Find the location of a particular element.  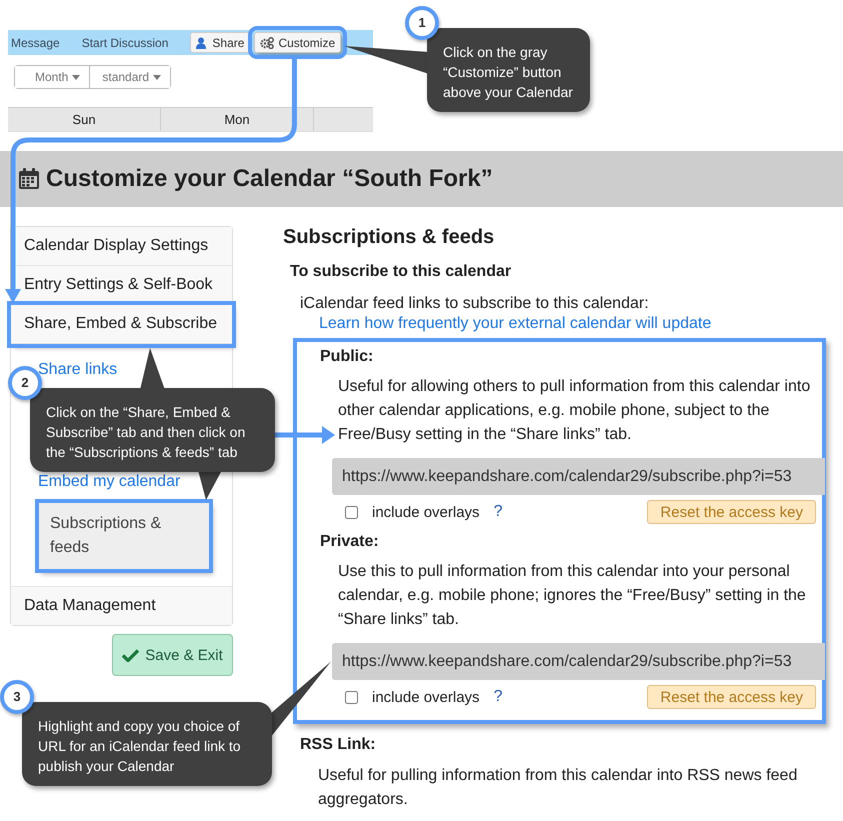

feed-description: Useful for allowing others to pull information from this calendar into other calendar applications, e.g. mobile phone, subject to the Free/Busy setting in the “Share links” tab. is located at coordinates (575, 411).